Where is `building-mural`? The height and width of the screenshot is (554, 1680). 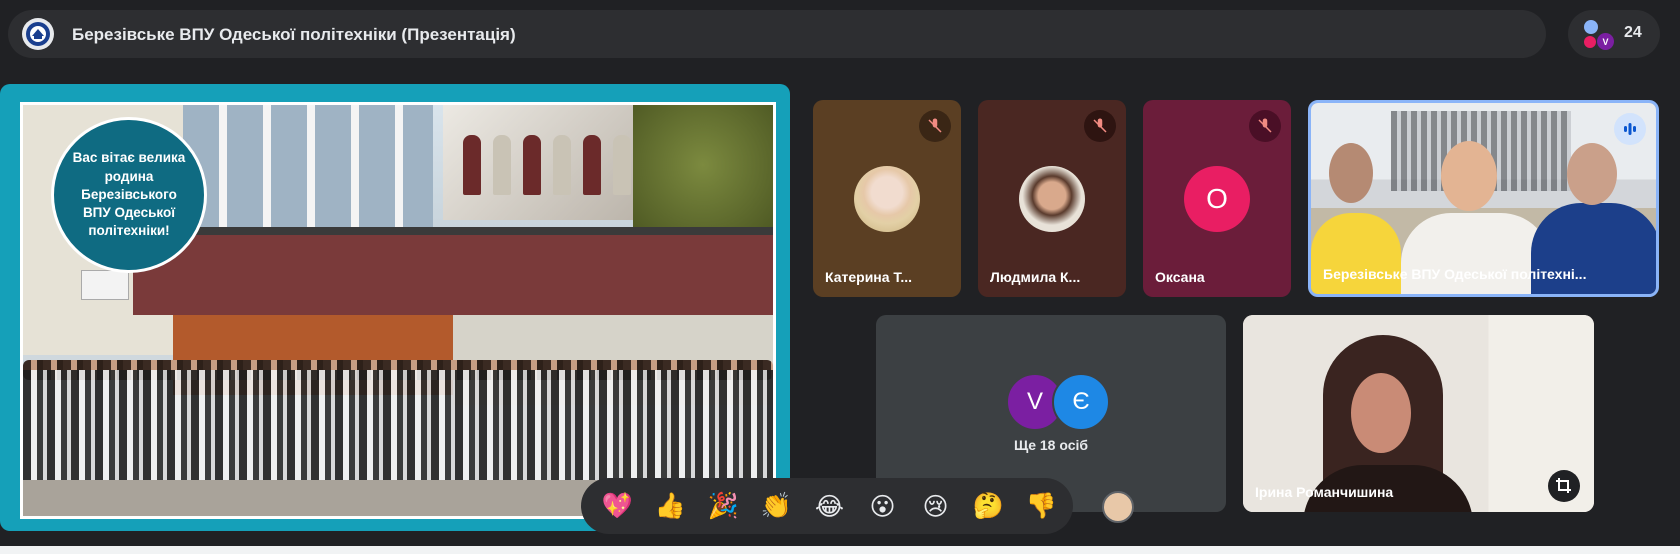
building-mural is located at coordinates (548, 162).